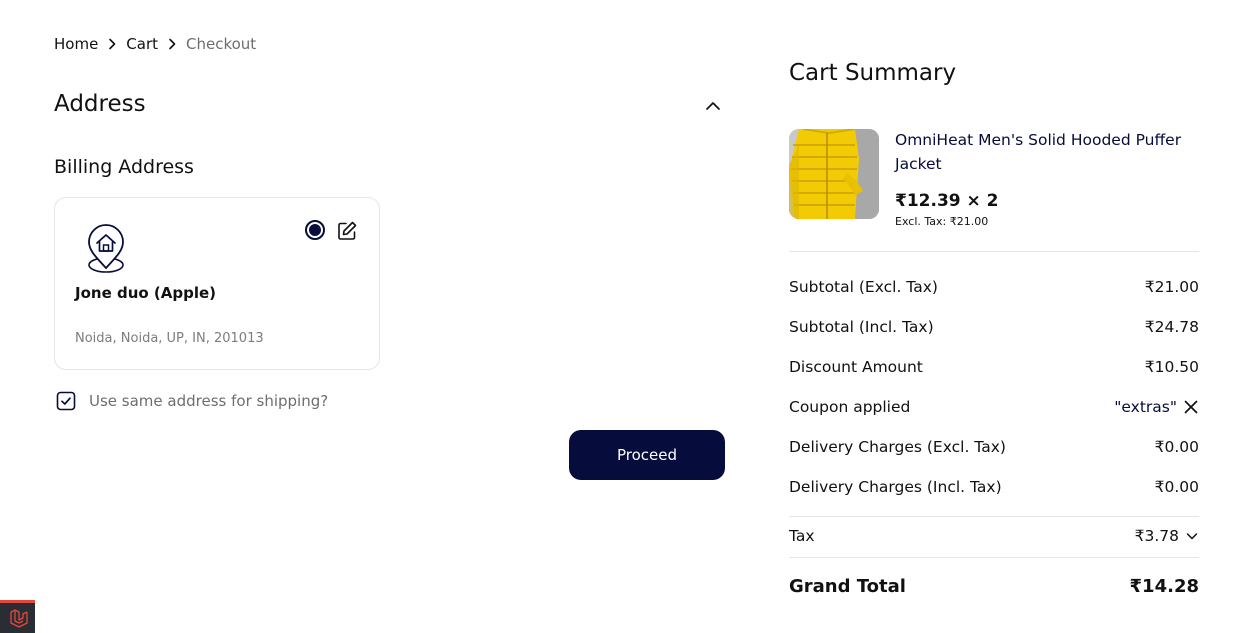  I want to click on cart-summary-title: Cart Summary, so click(873, 73).